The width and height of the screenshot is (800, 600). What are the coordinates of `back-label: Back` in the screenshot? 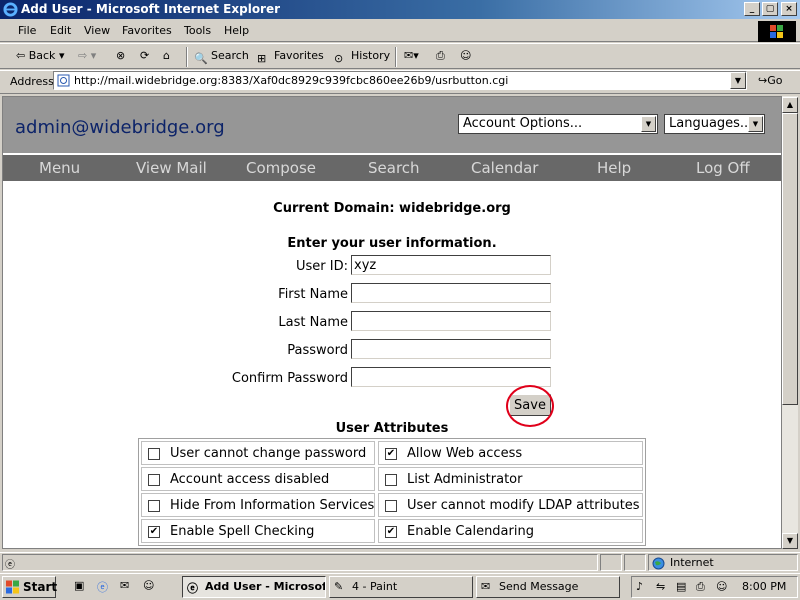 It's located at (42, 55).